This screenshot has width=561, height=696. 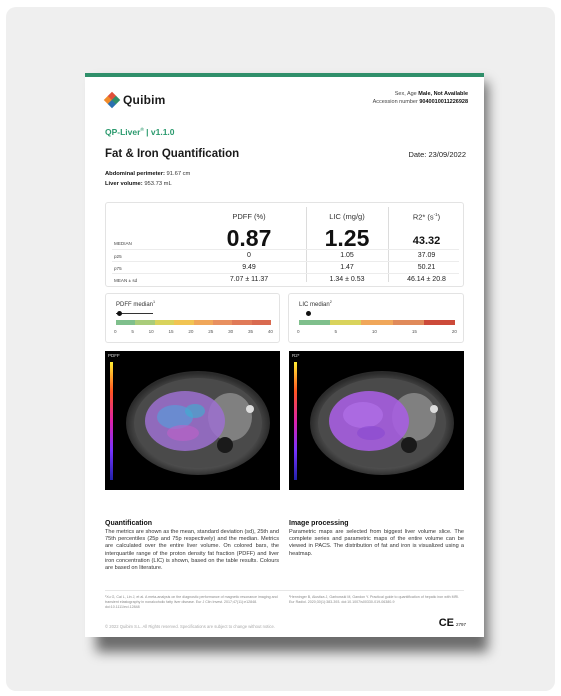 What do you see at coordinates (347, 255) in the screenshot?
I see `lic-p25-value: 1.05` at bounding box center [347, 255].